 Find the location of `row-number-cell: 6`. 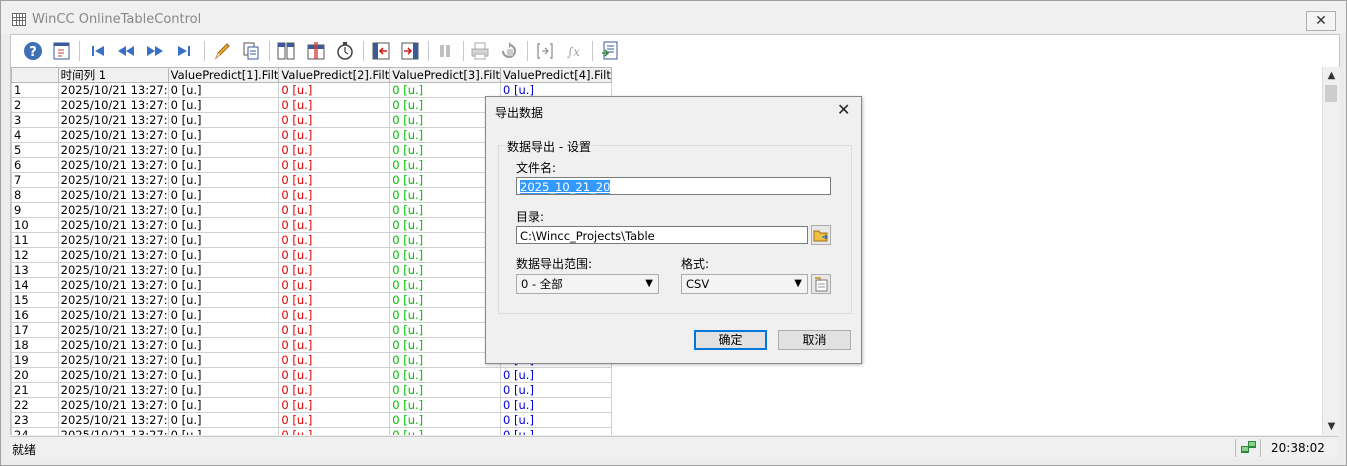

row-number-cell: 6 is located at coordinates (35, 165).